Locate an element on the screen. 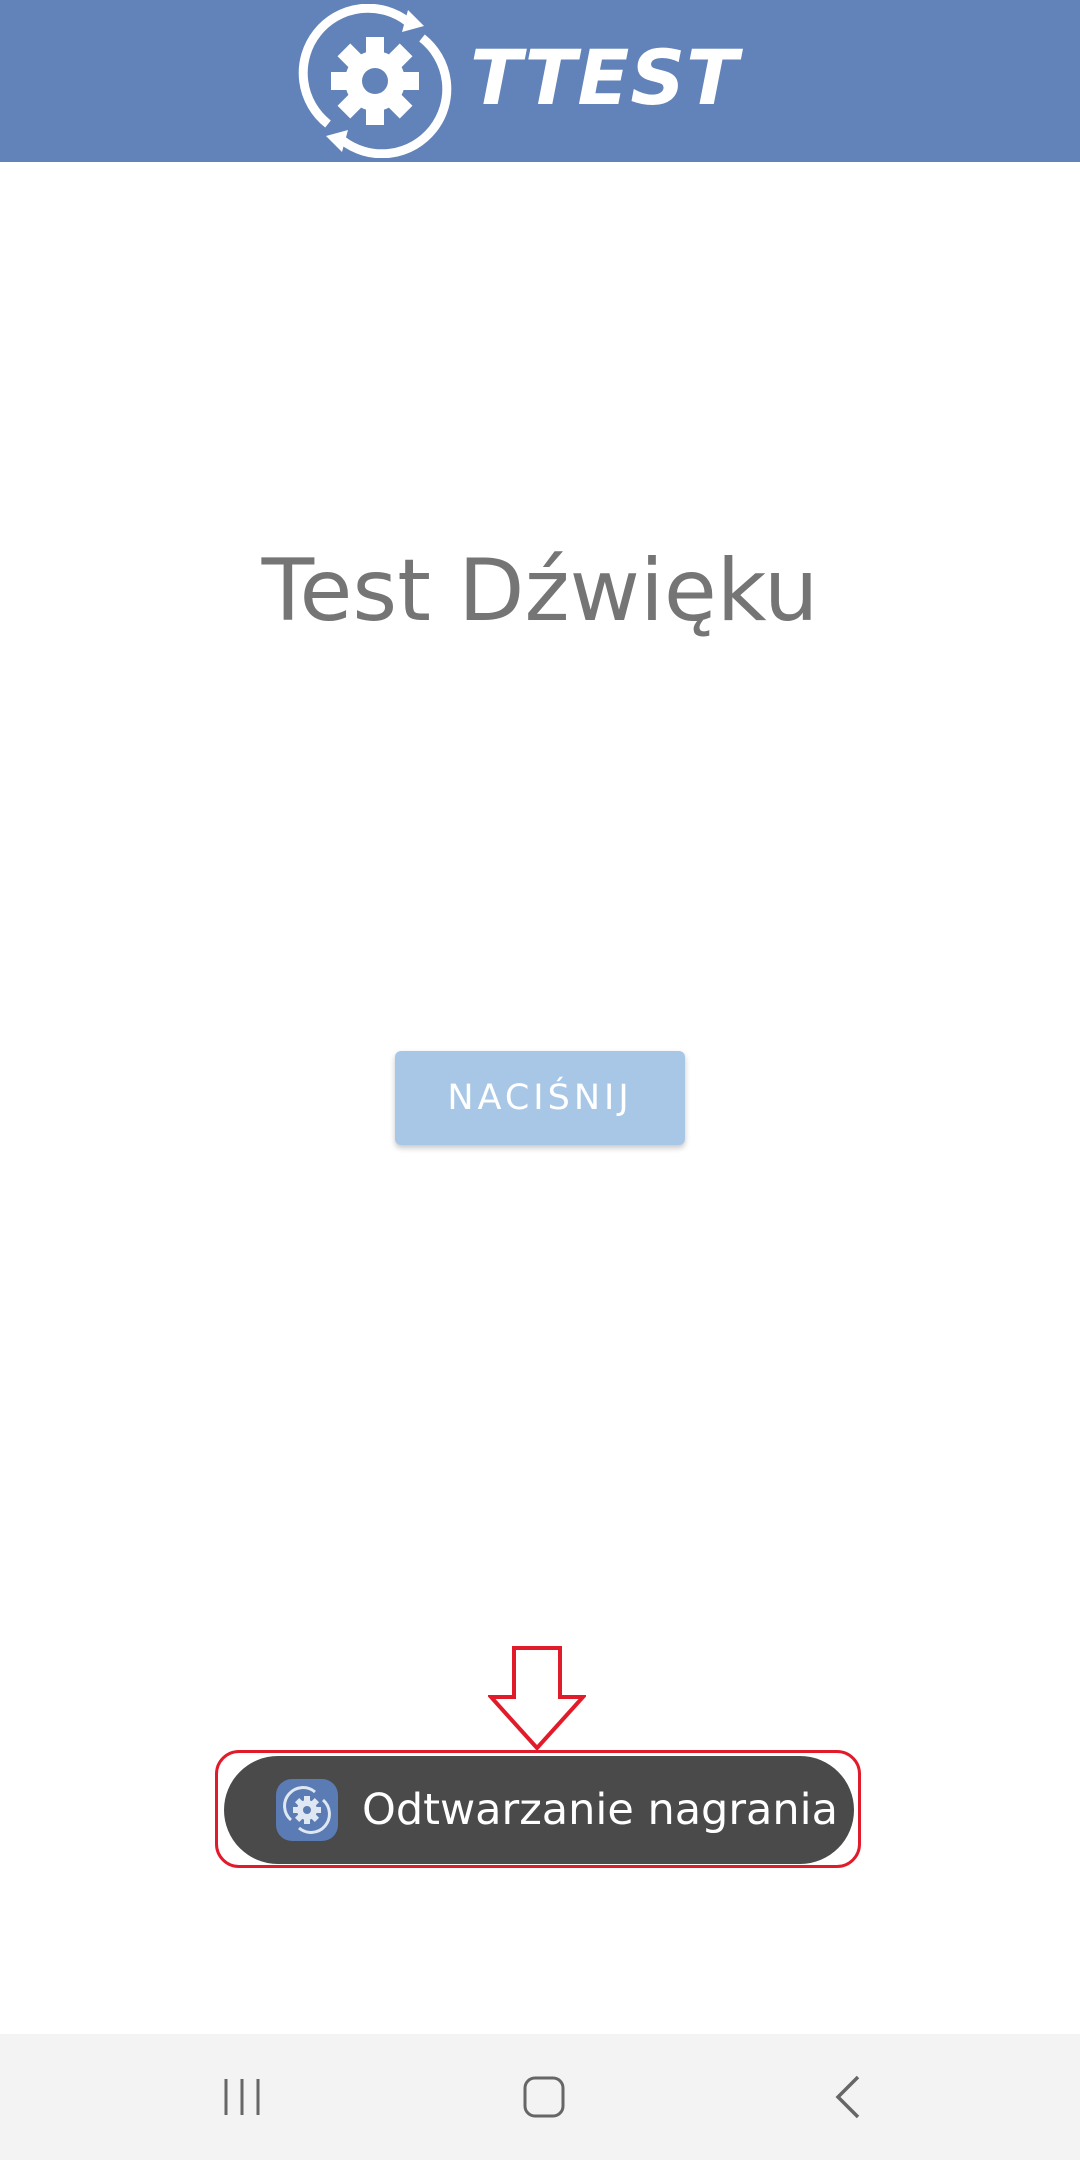 Image resolution: width=1080 pixels, height=2160 pixels. back-icon is located at coordinates (847, 2097).